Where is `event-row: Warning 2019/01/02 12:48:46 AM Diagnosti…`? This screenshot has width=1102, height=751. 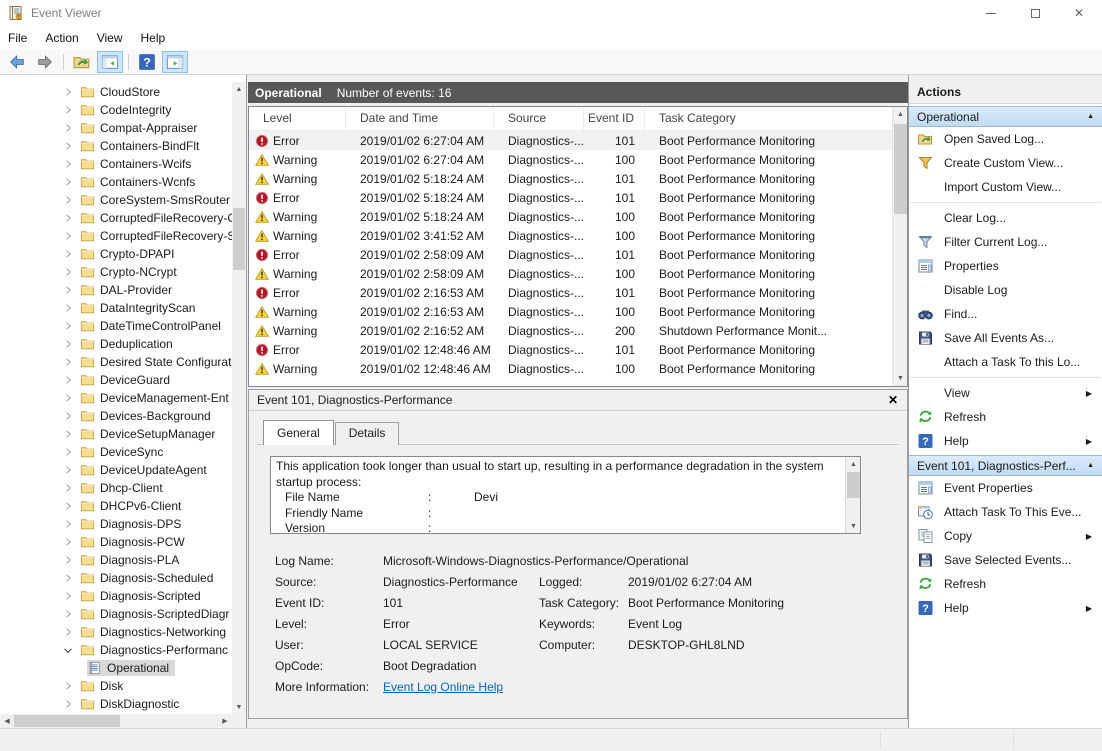 event-row: Warning 2019/01/02 12:48:46 AM Diagnosti… is located at coordinates (570, 368).